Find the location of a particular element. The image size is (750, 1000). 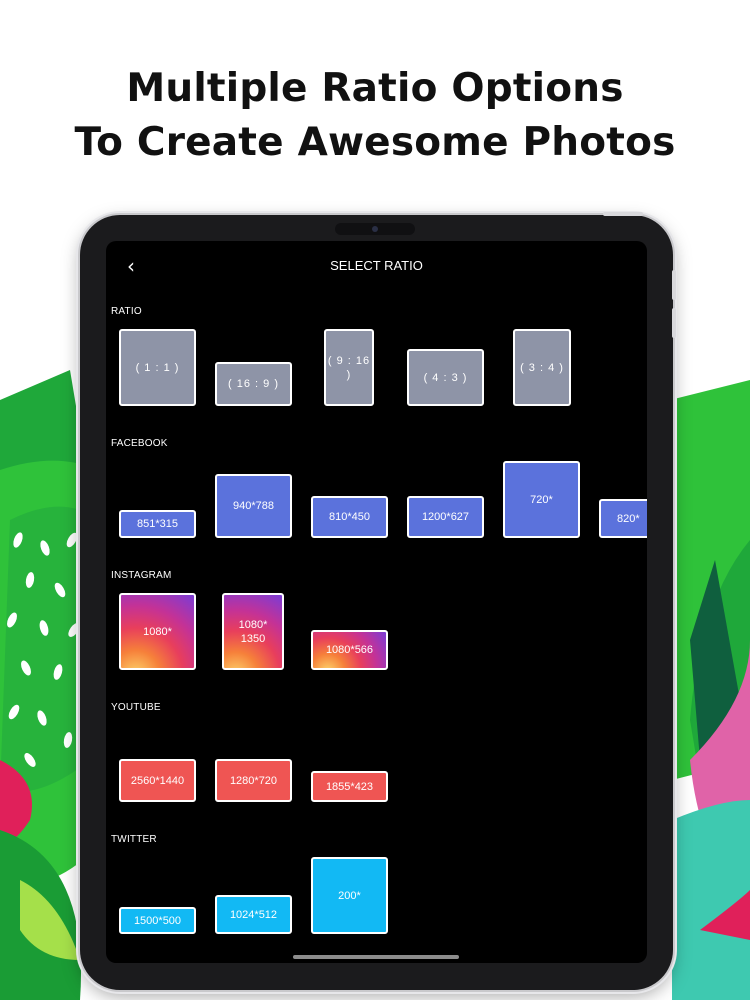

twitter-tile-1500x500: 1500*500 is located at coordinates (157, 920).